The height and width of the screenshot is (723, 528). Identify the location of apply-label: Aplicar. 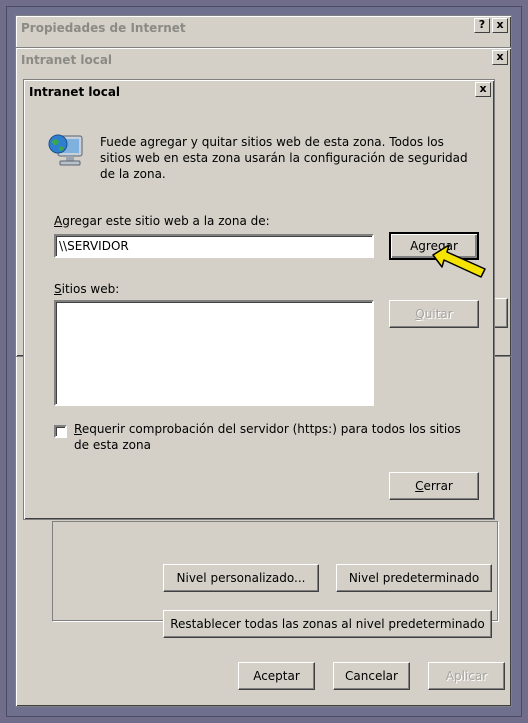
(466, 676).